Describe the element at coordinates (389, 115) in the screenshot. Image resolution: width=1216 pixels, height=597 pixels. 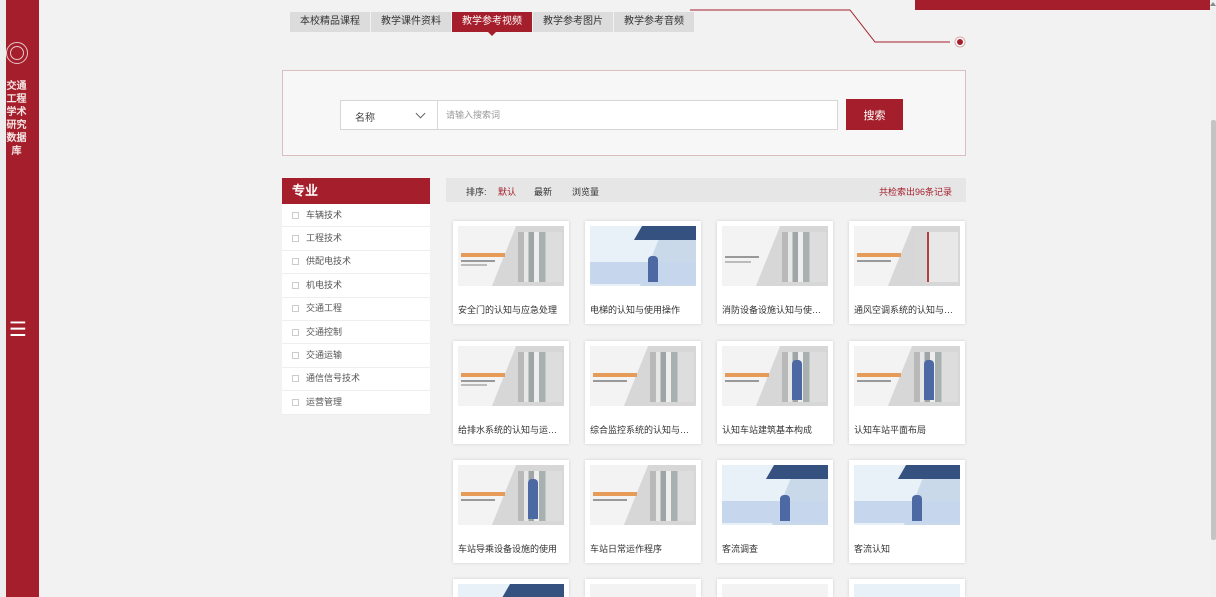
I see `search-field-select: 名称` at that location.